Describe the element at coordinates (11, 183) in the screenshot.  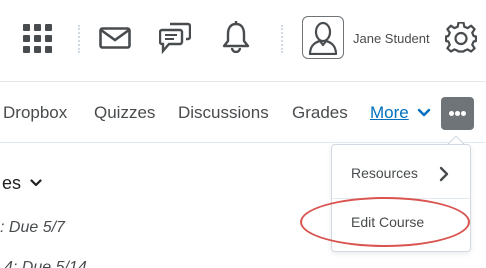
I see `section-heading: es` at that location.